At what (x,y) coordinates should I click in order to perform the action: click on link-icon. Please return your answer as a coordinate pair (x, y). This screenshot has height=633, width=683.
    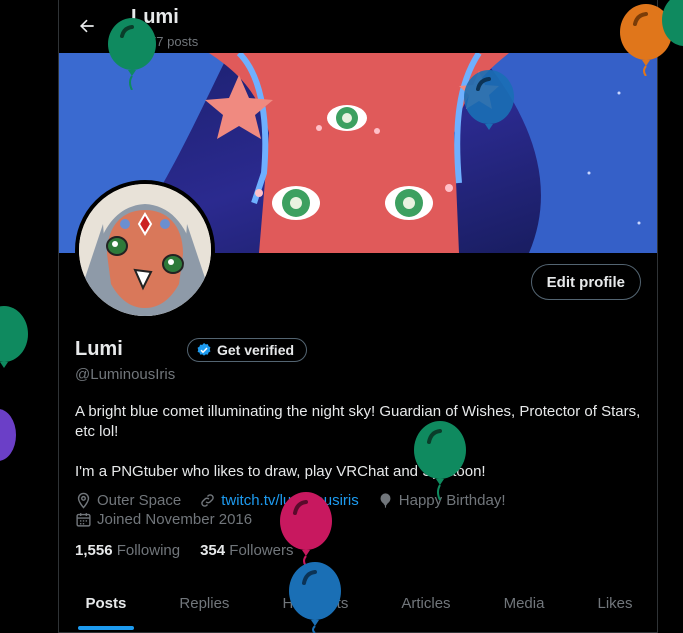
    Looking at the image, I should click on (207, 500).